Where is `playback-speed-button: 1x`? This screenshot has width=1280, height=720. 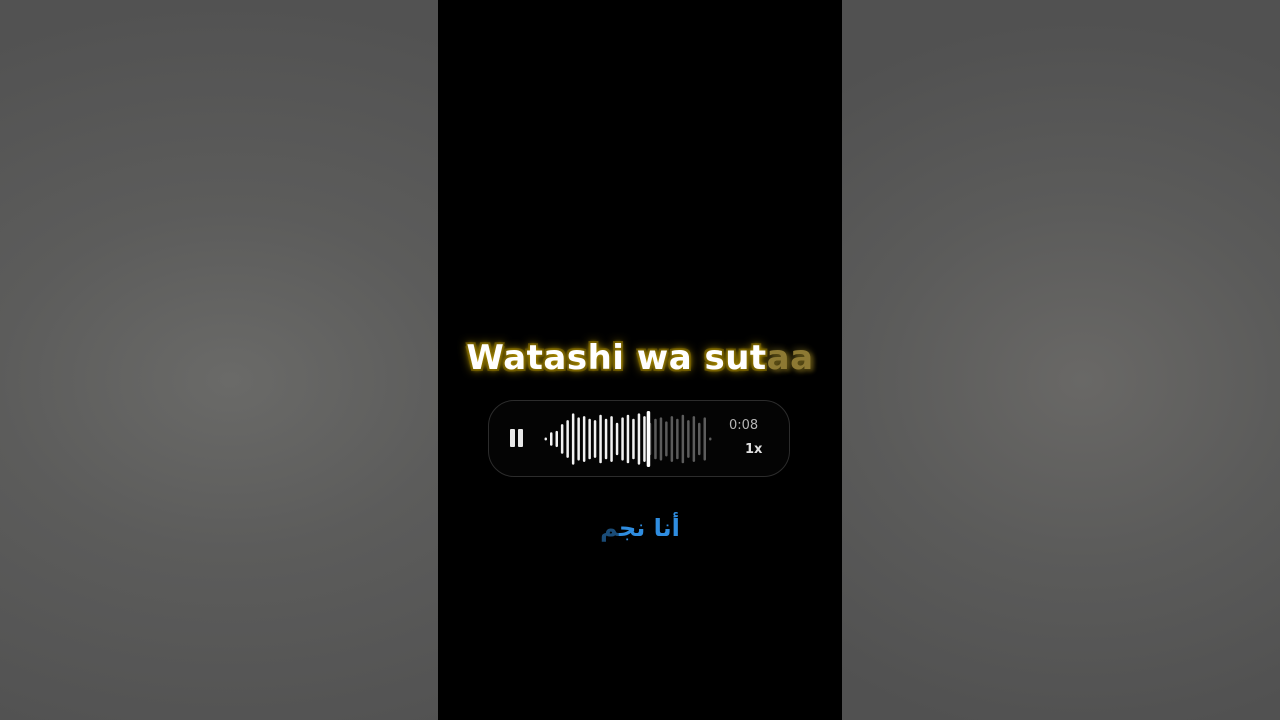 playback-speed-button: 1x is located at coordinates (753, 449).